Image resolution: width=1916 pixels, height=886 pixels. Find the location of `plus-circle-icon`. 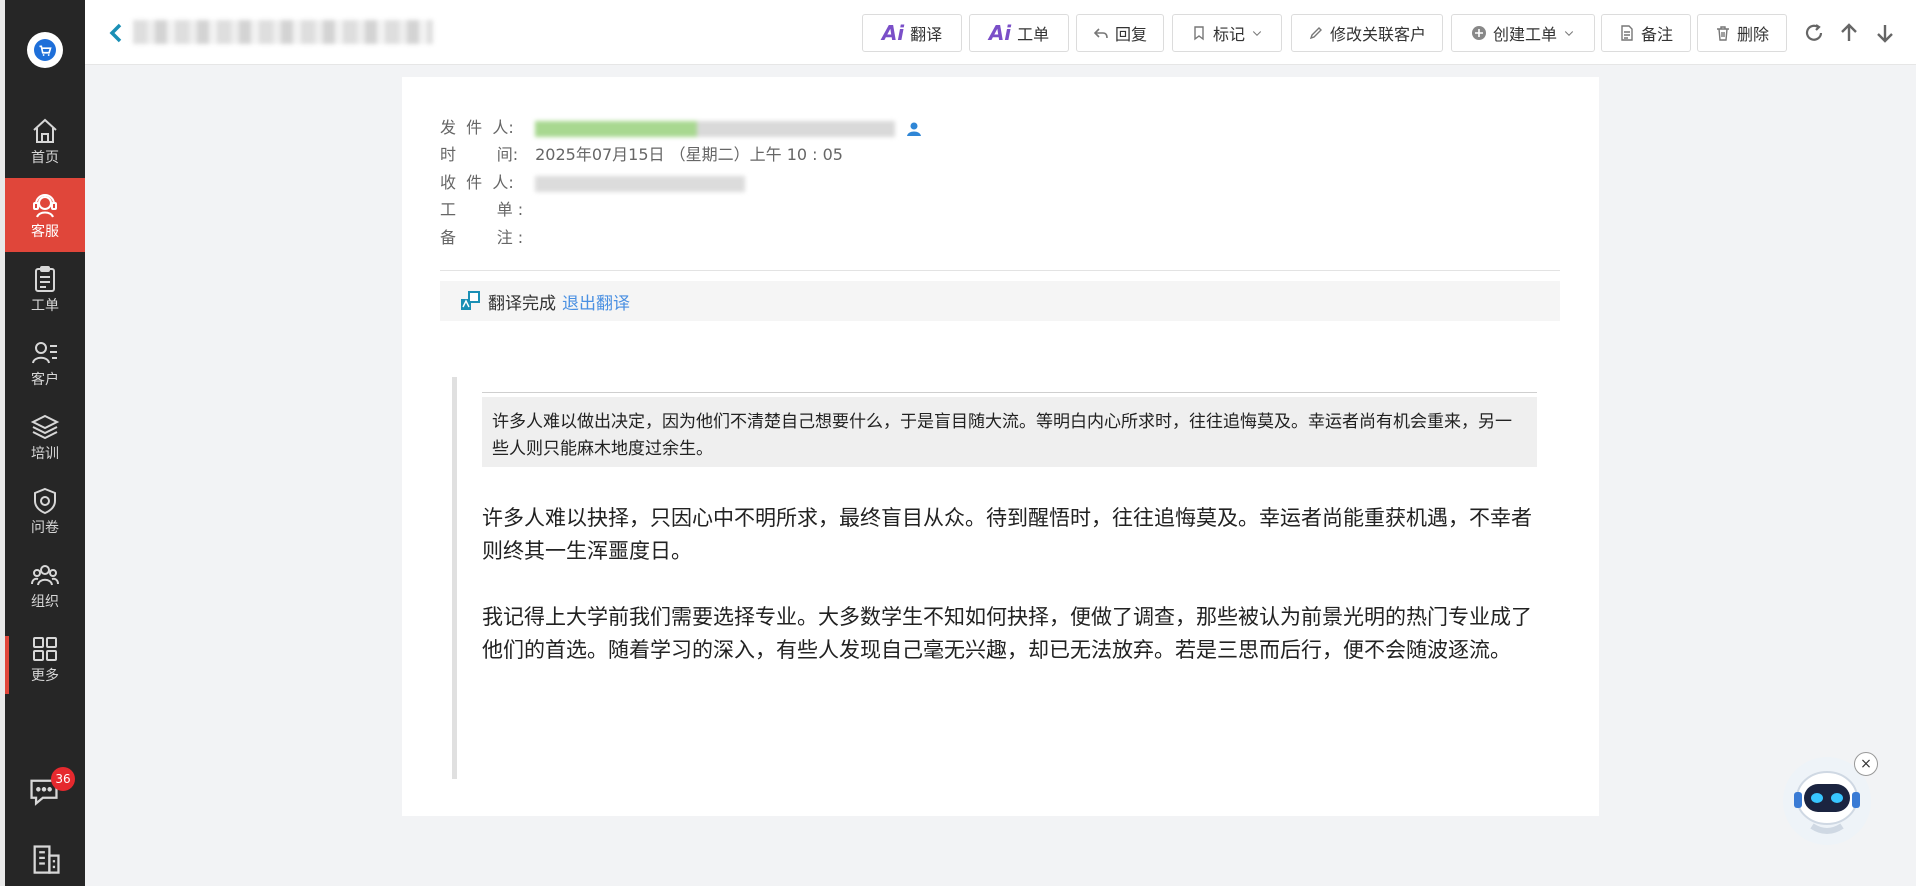

plus-circle-icon is located at coordinates (1478, 33).